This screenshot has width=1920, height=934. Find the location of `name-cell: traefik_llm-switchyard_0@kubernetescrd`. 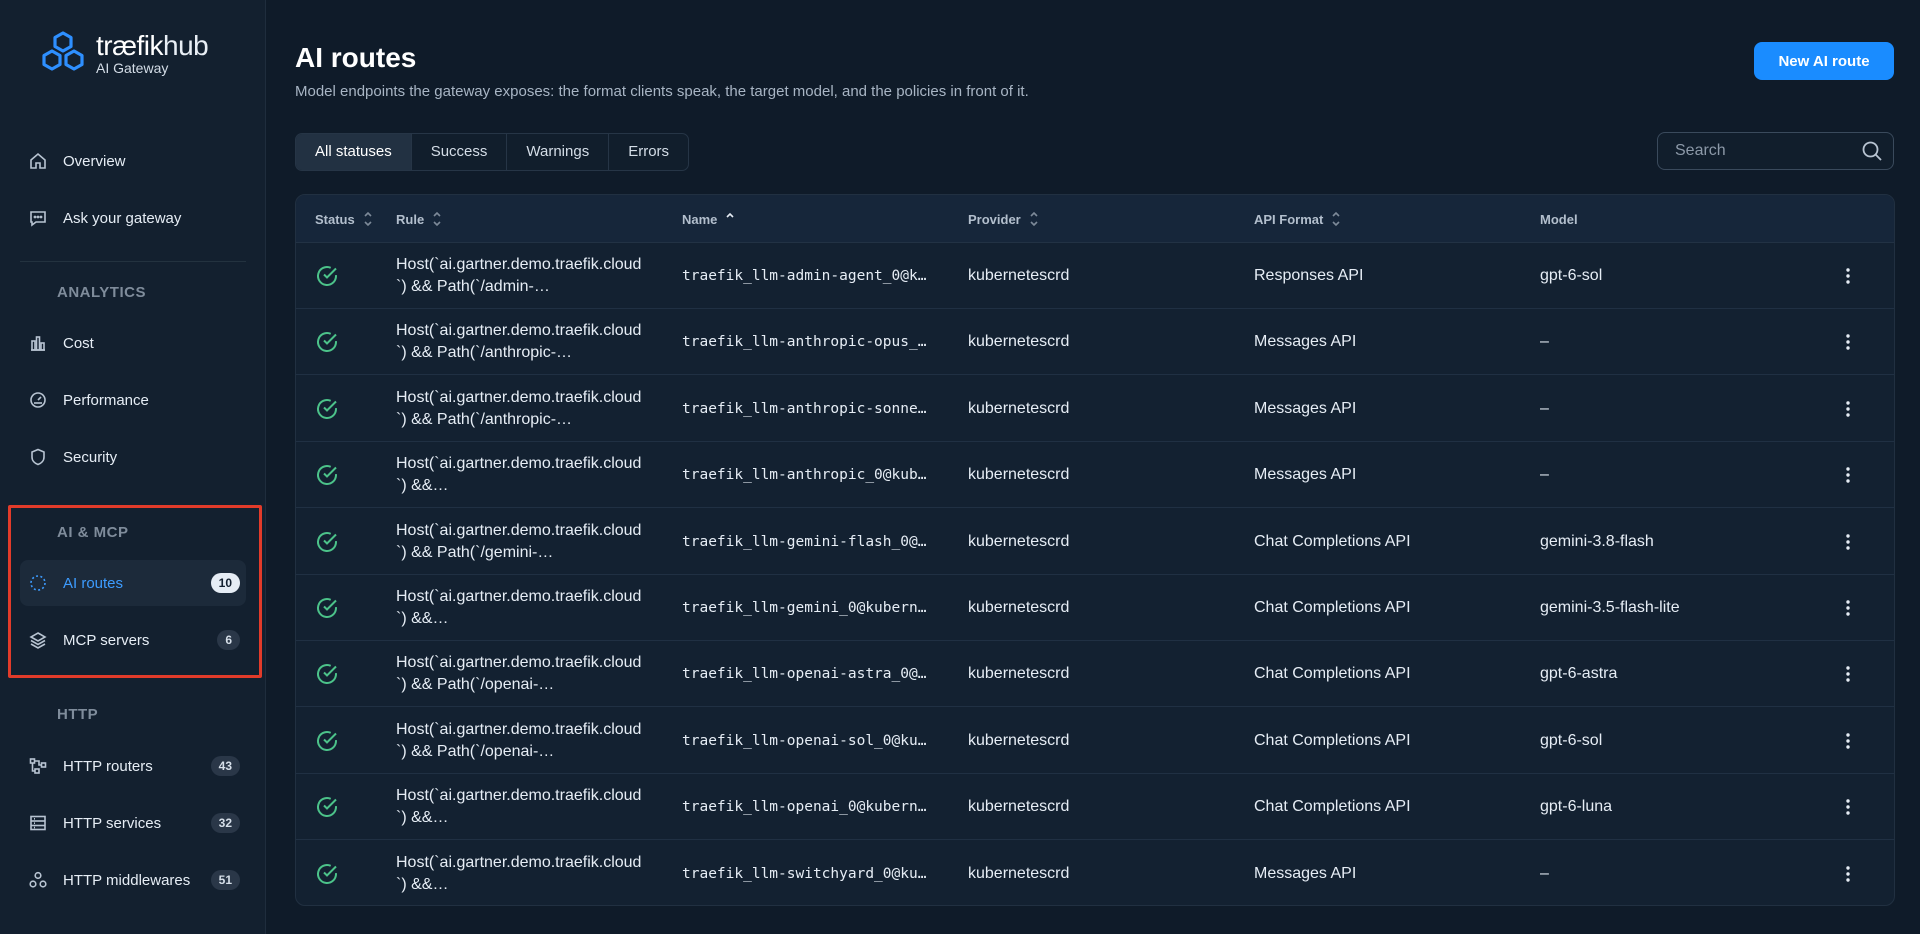

name-cell: traefik_llm-switchyard_0@kubernetescrd is located at coordinates (807, 873).